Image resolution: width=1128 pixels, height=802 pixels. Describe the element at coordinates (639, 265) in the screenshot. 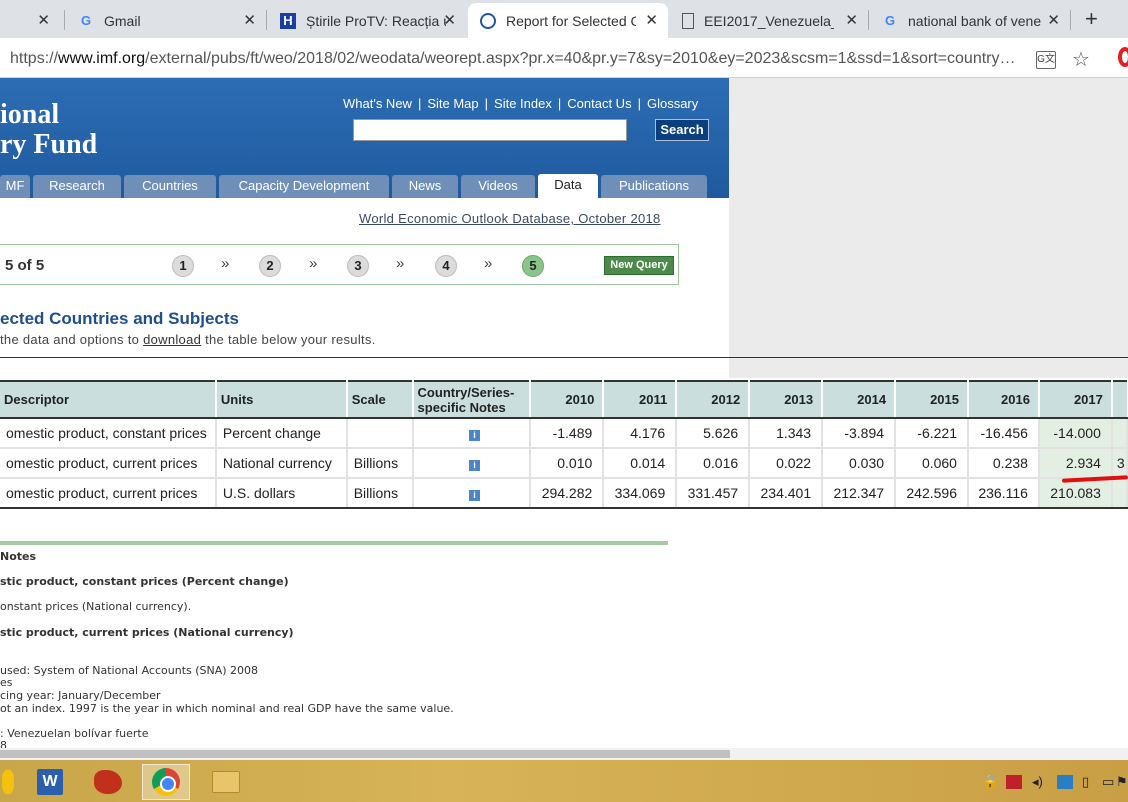

I see `new-query-button: New Query` at that location.